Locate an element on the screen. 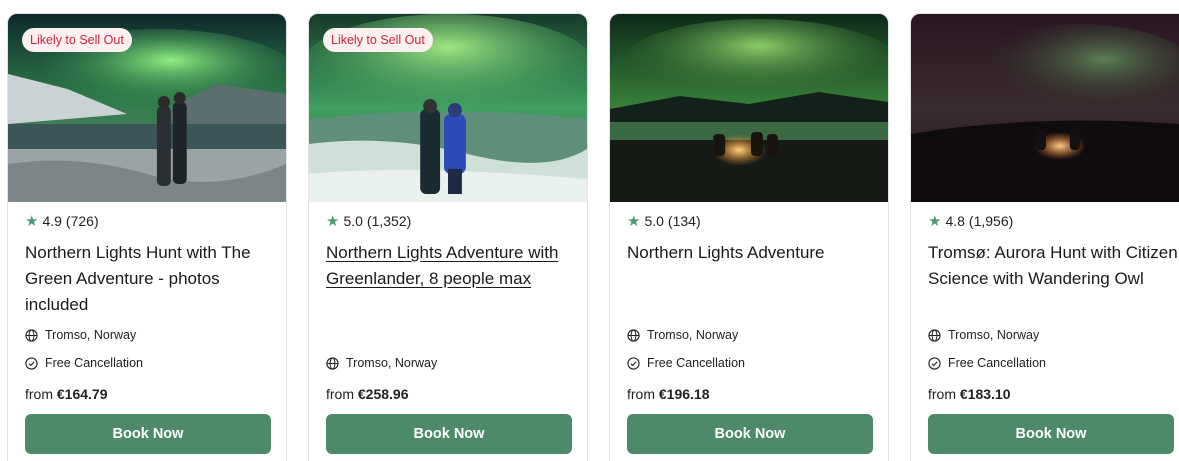 Image resolution: width=1179 pixels, height=461 pixels. price-value: €164.79 is located at coordinates (82, 394).